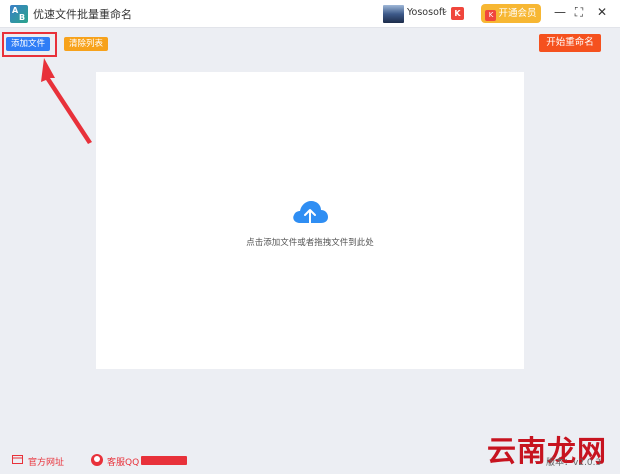 The image size is (620, 474). Describe the element at coordinates (310, 14) in the screenshot. I see `title-bar: A B 优速文件批量重命名 Yososoft ⌄ K K 开通会员 — ⛶ ✕` at that location.